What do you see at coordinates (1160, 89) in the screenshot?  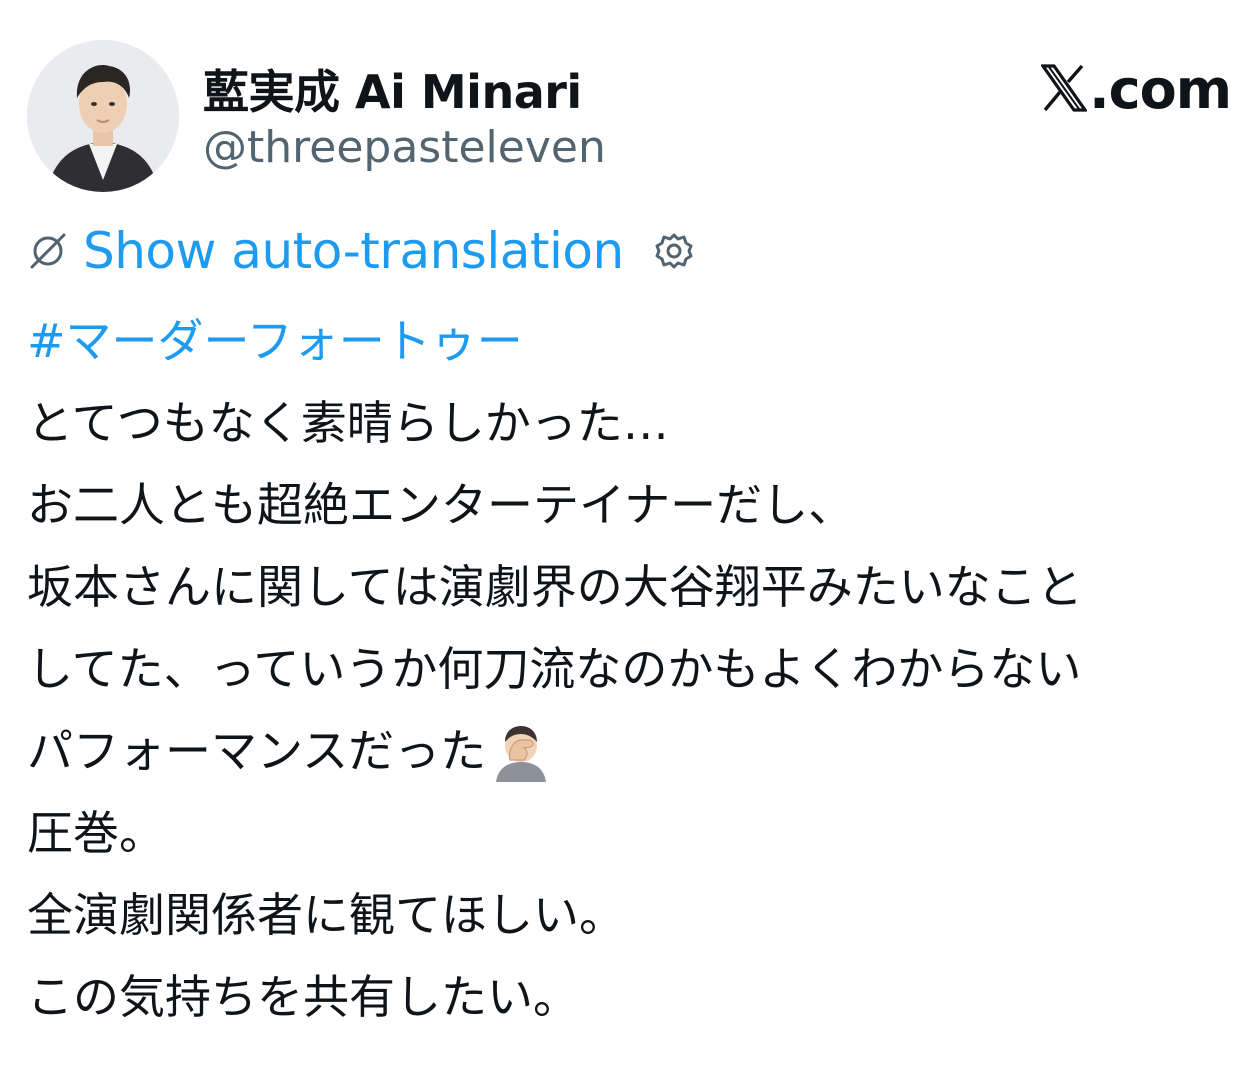 I see `site-logo-text: .com` at bounding box center [1160, 89].